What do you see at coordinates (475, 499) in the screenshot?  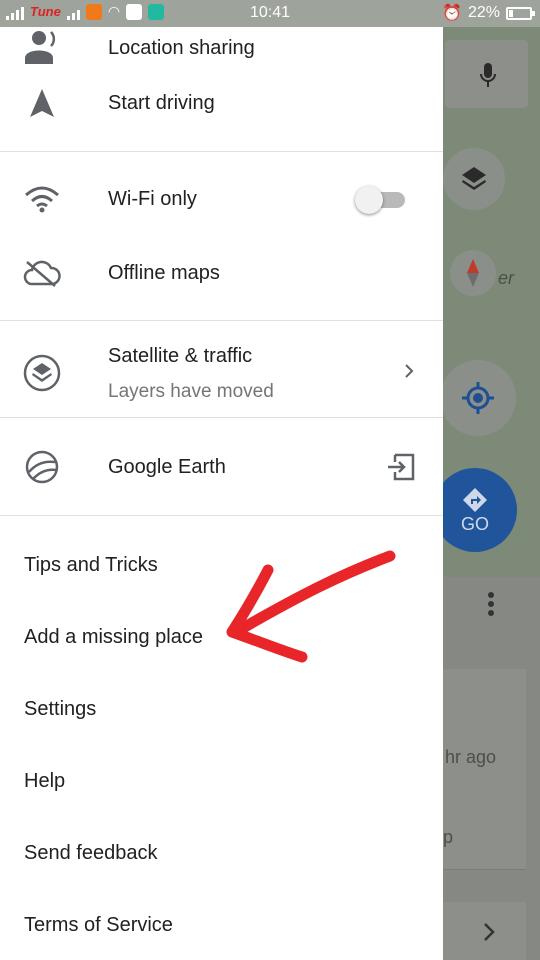 I see `directions-icon` at bounding box center [475, 499].